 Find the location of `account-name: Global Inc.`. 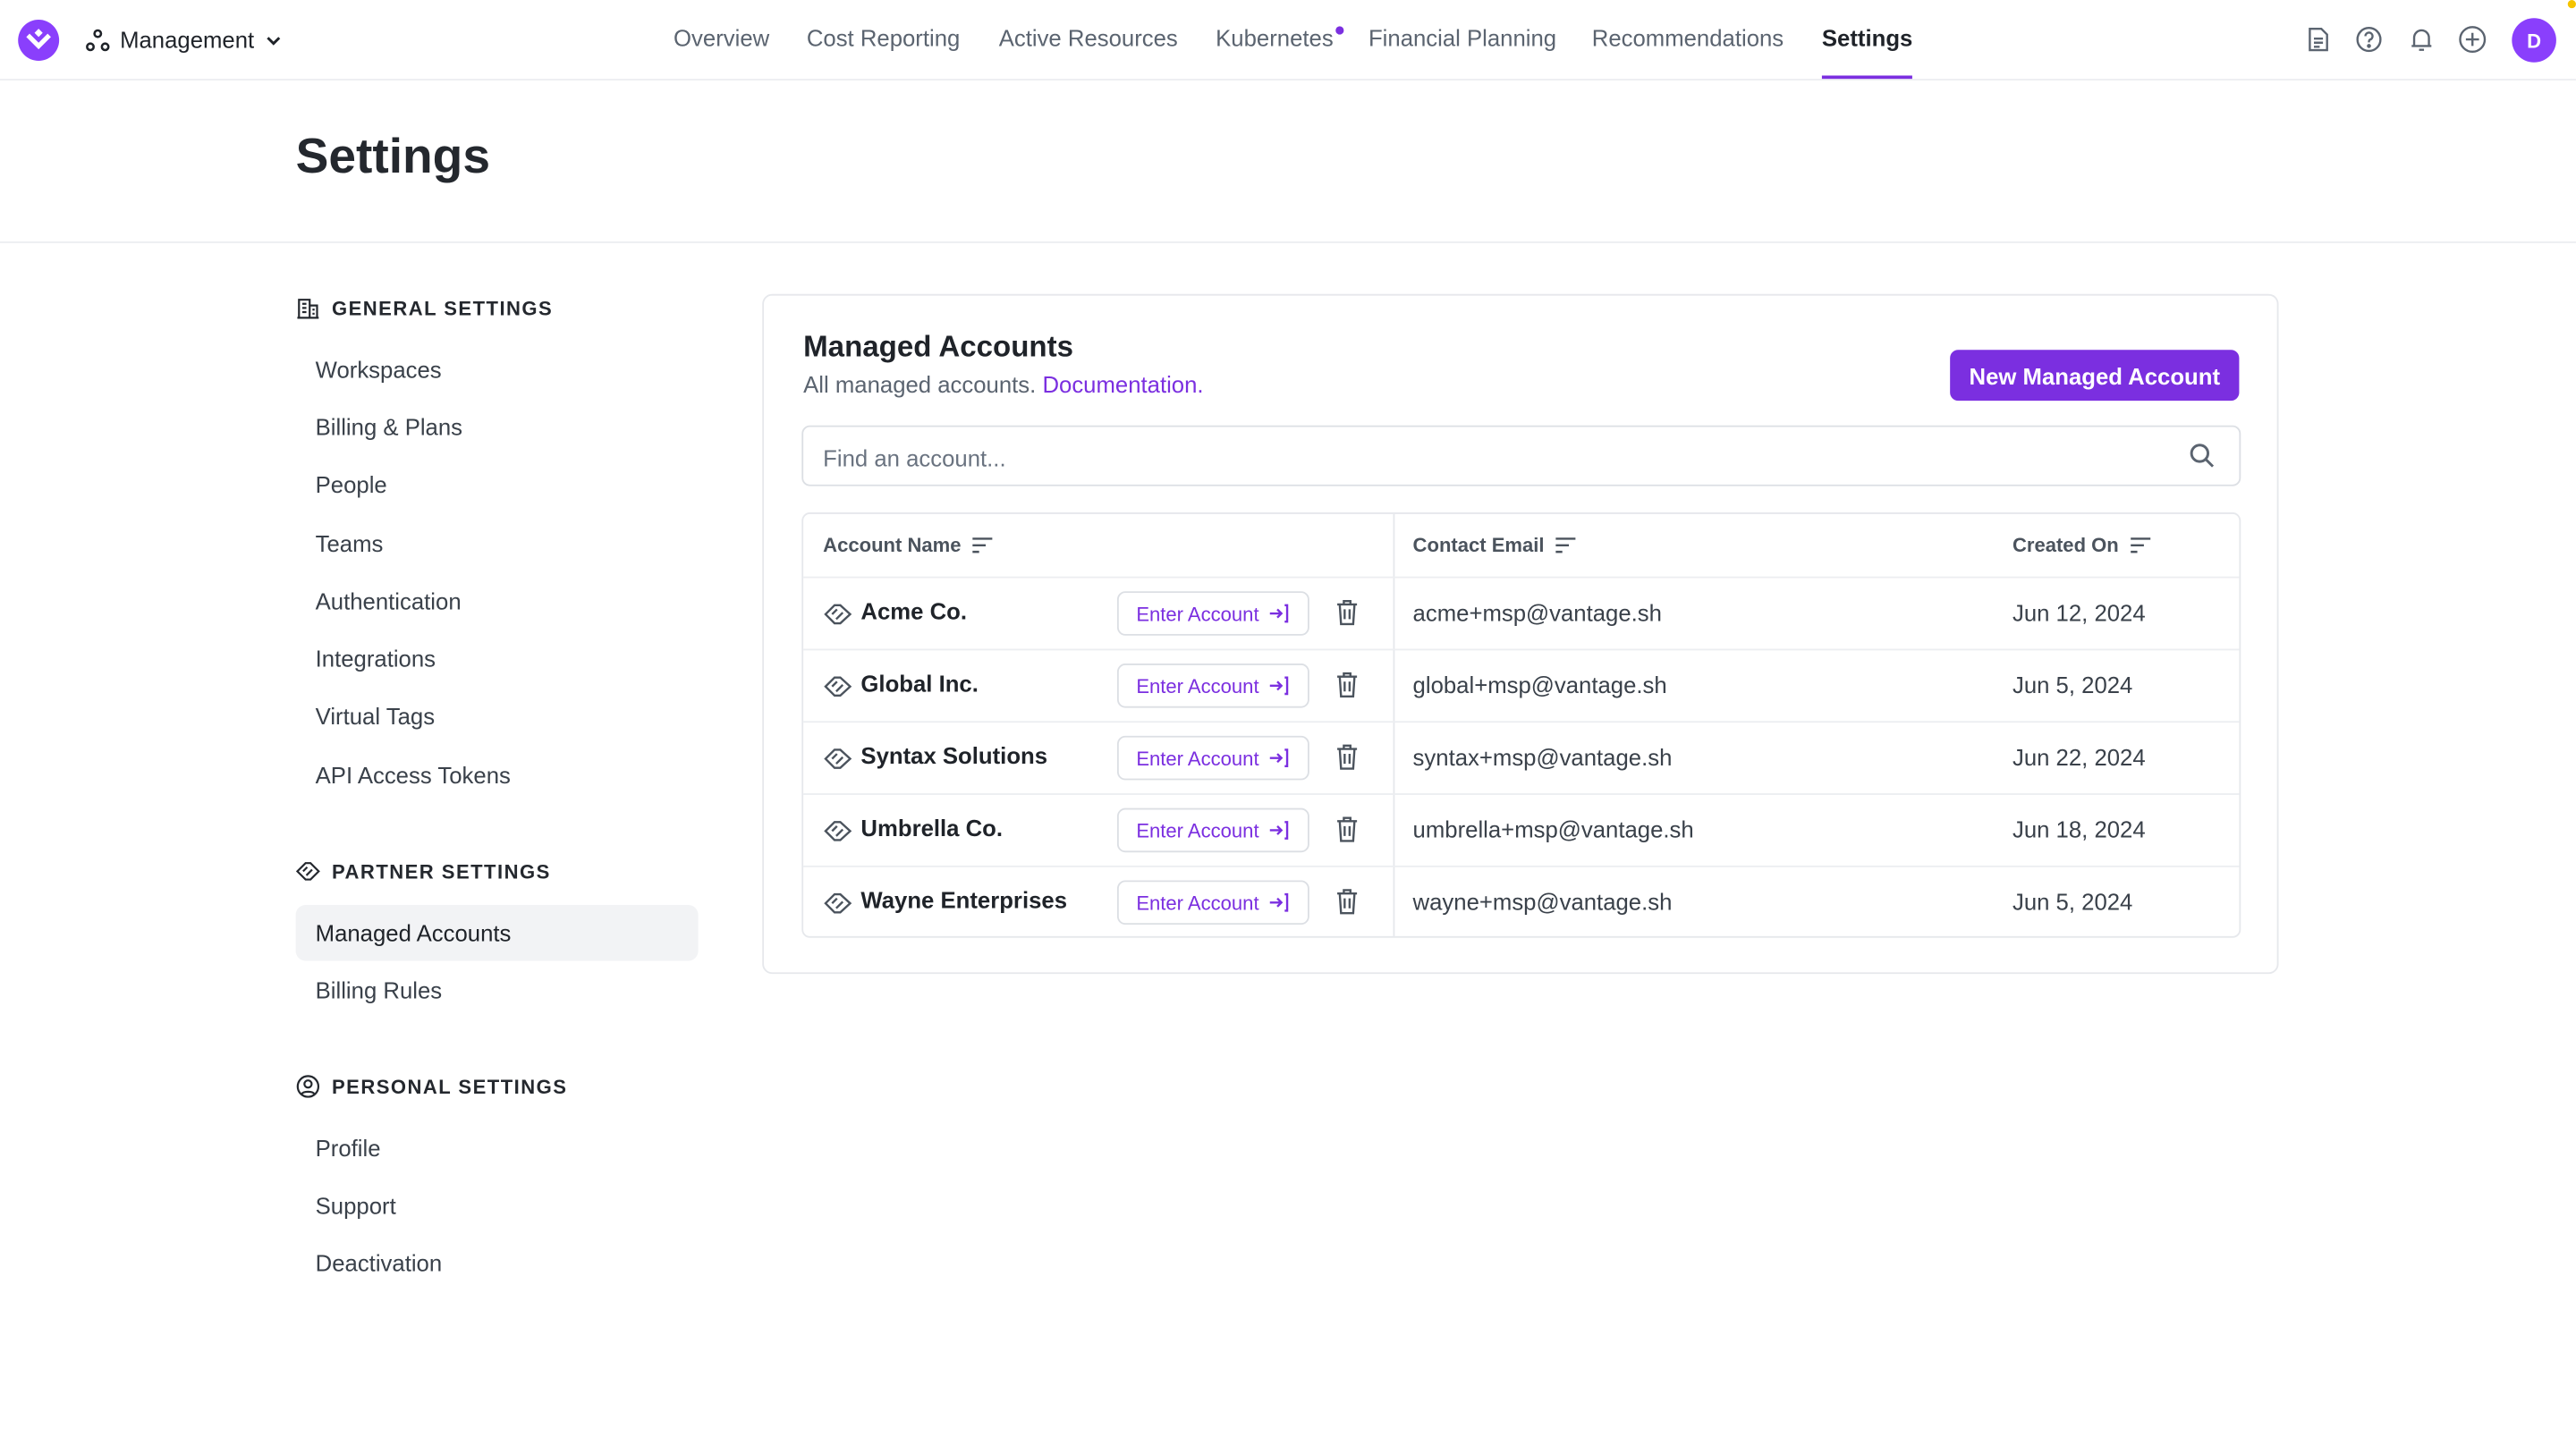

account-name: Global Inc. is located at coordinates (919, 683).